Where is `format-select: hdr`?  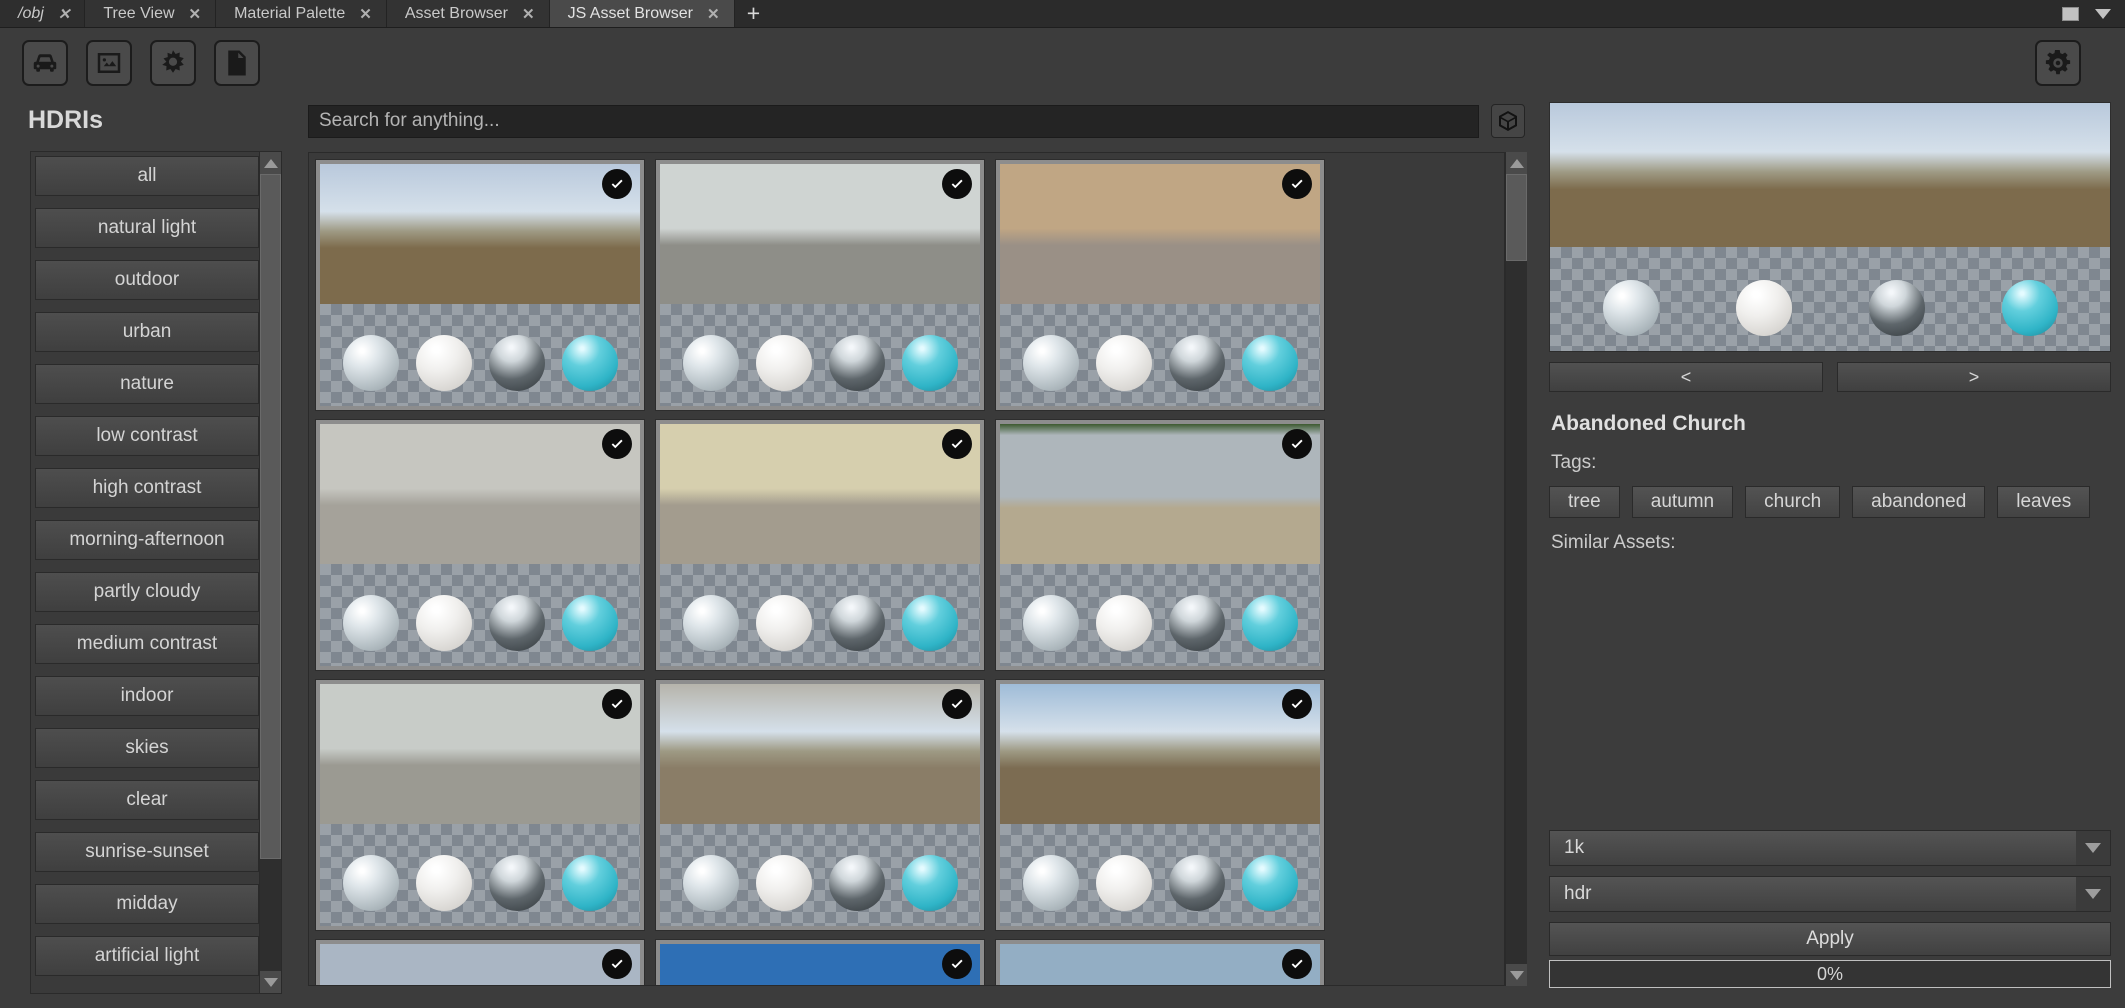
format-select: hdr is located at coordinates (1830, 894).